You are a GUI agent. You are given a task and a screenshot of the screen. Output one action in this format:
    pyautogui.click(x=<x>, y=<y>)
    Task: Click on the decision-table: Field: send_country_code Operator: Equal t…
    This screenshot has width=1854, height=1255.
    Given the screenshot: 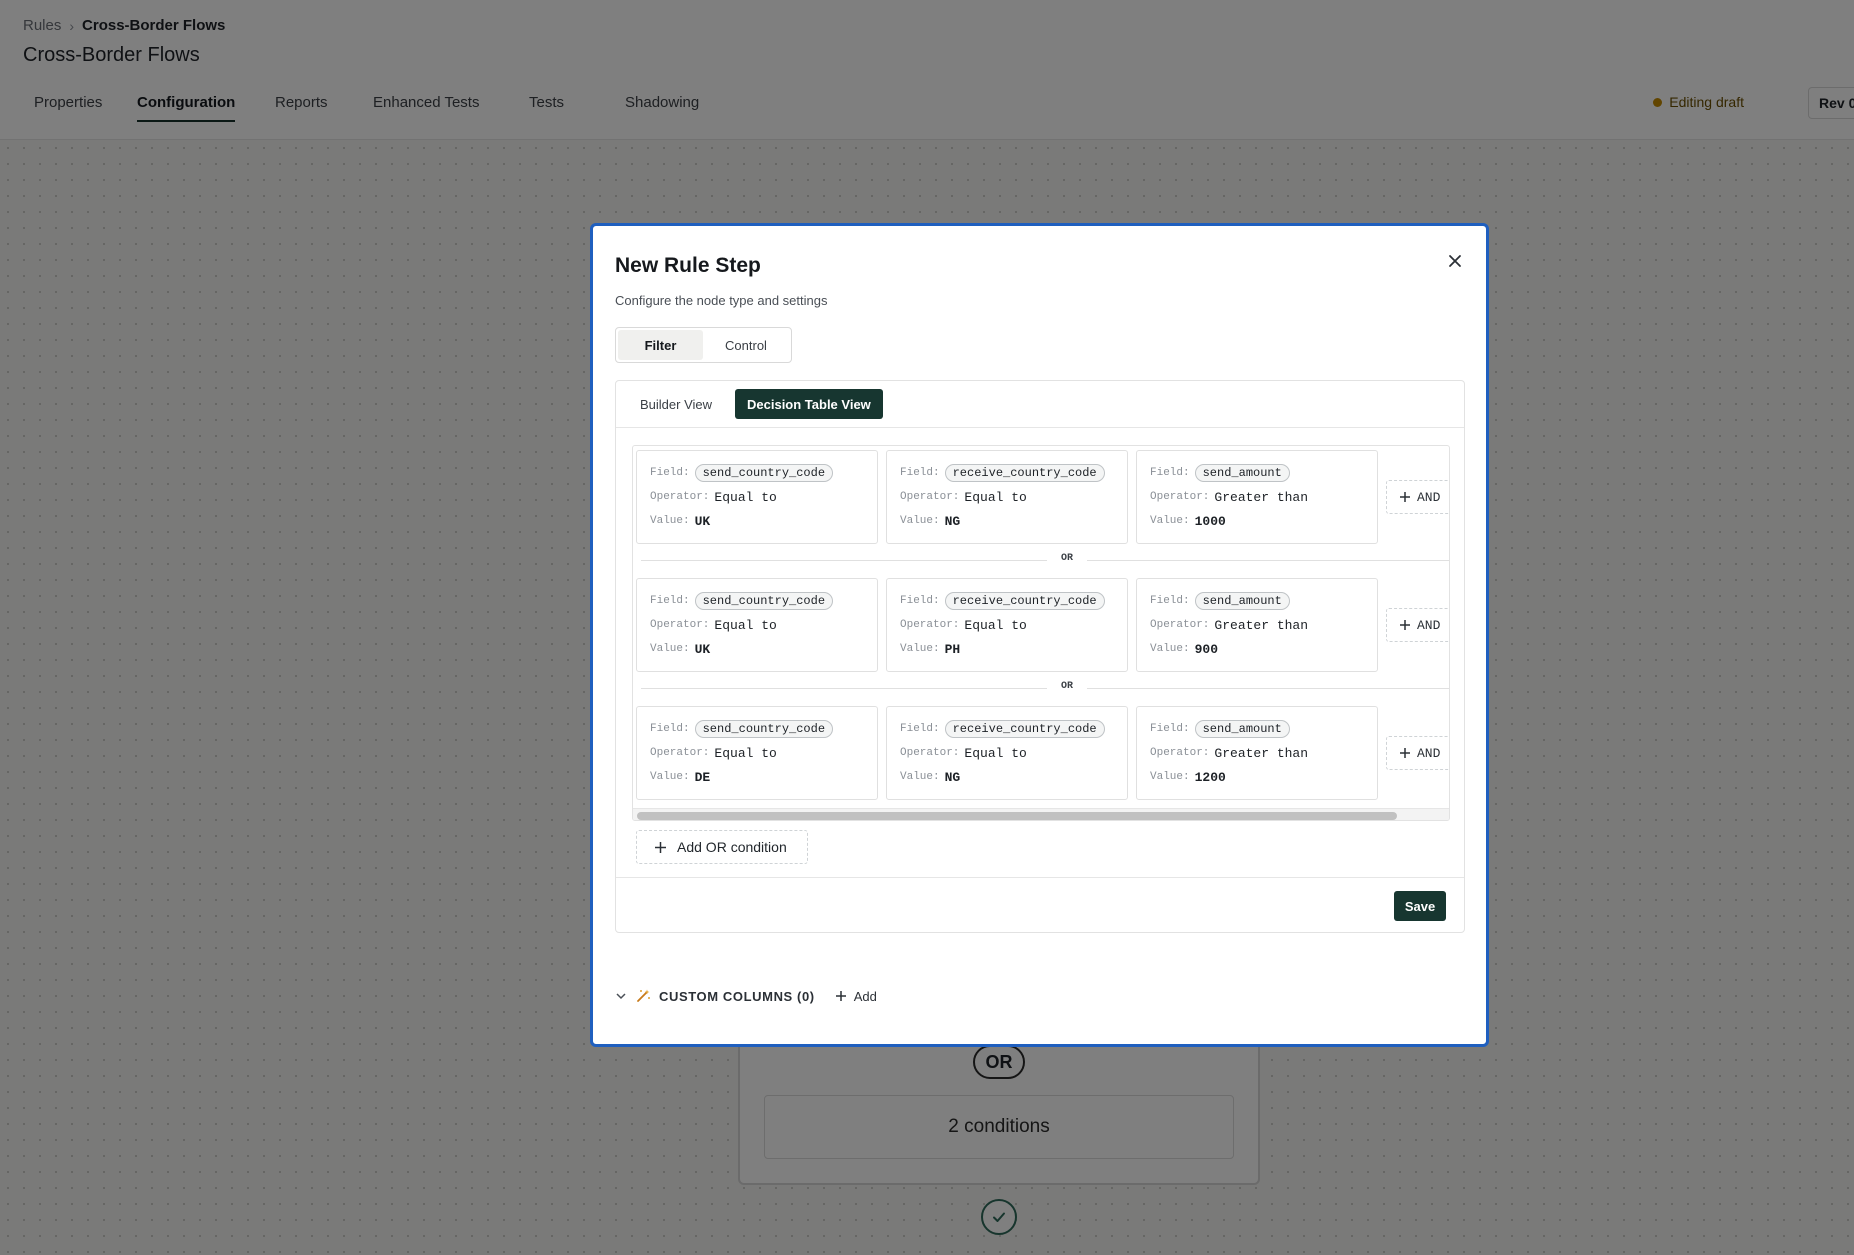 What is the action you would take?
    pyautogui.click(x=1041, y=633)
    